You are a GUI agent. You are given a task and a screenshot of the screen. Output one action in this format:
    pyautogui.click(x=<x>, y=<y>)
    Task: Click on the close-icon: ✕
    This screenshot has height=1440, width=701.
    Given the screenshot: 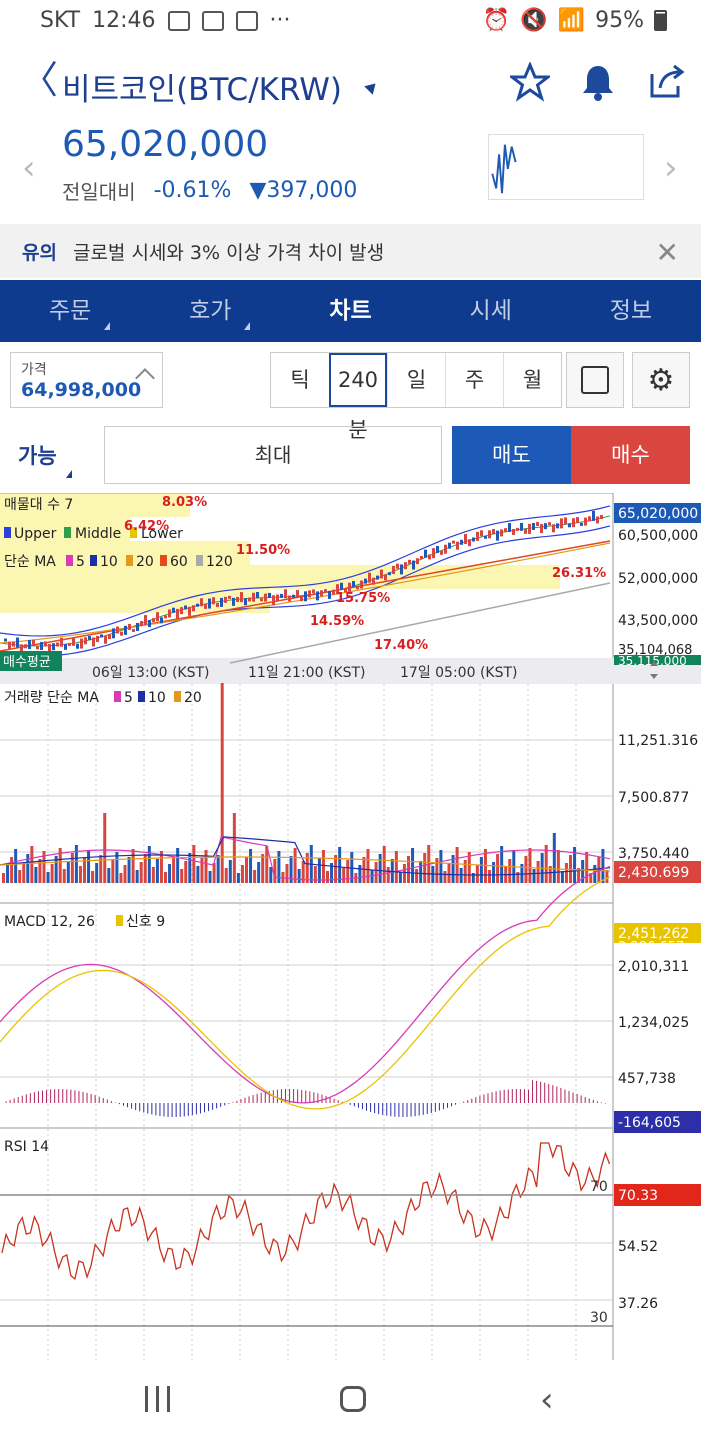 What is the action you would take?
    pyautogui.click(x=667, y=252)
    